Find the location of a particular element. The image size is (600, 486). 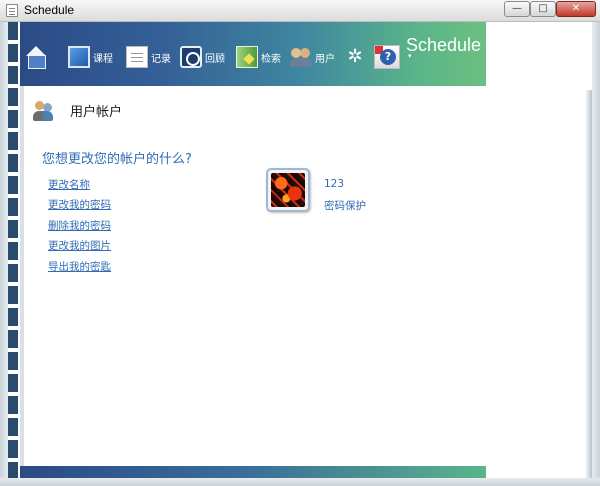

toolbar-help is located at coordinates (387, 57).